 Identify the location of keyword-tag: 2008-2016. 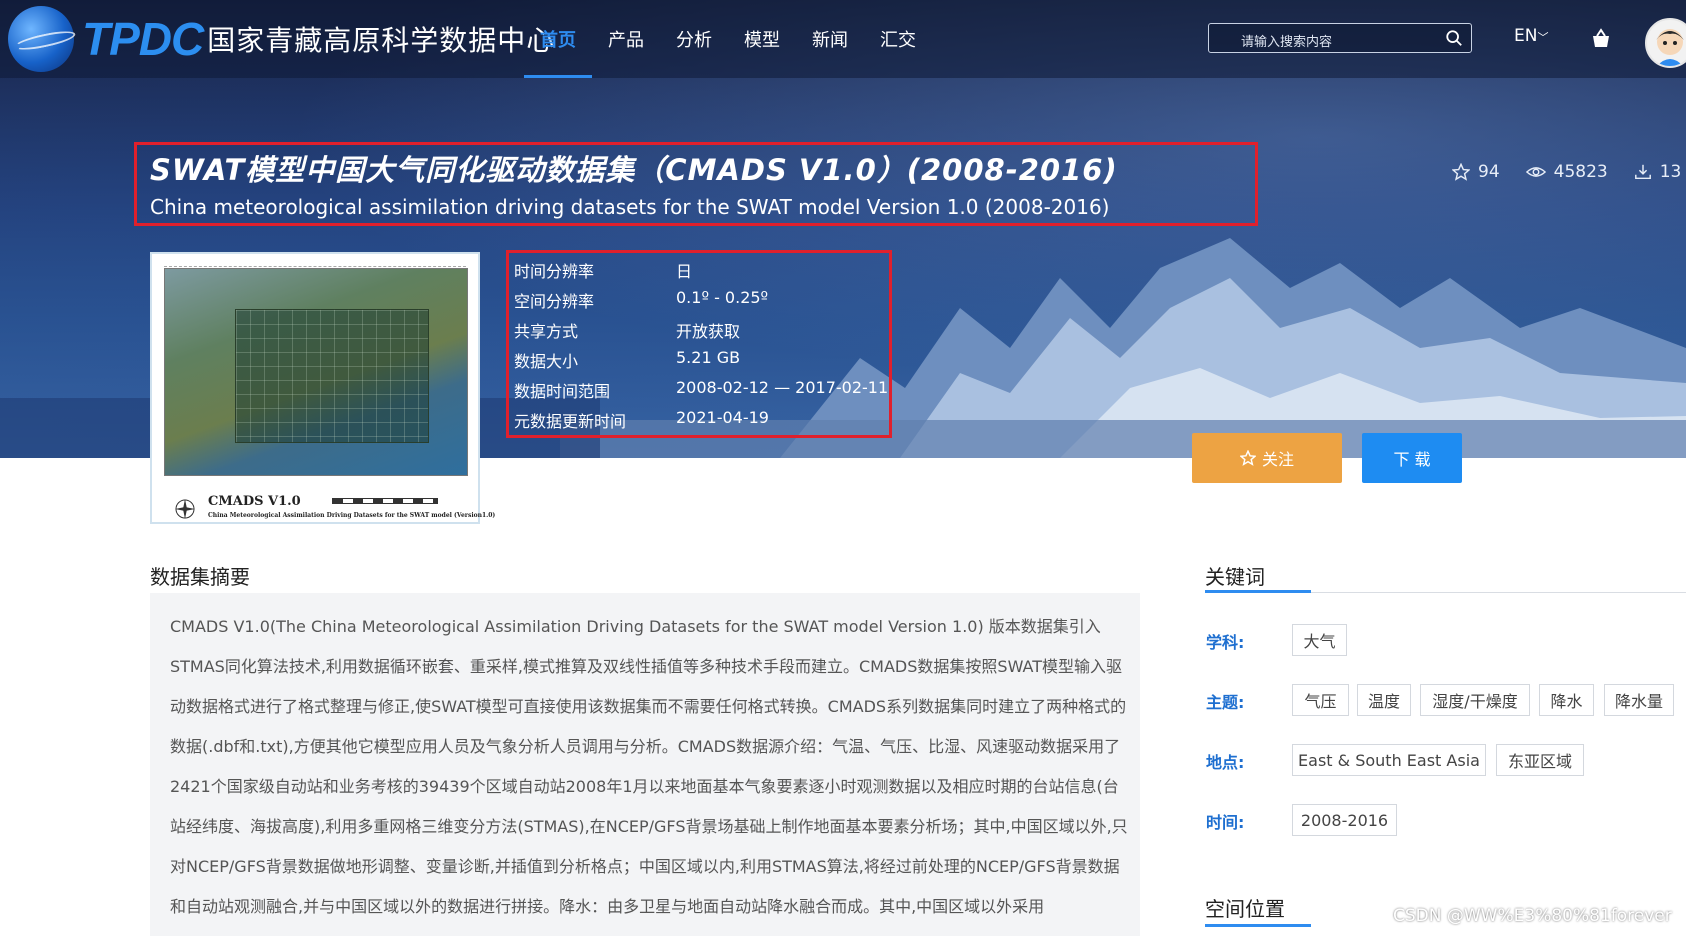
(1344, 820).